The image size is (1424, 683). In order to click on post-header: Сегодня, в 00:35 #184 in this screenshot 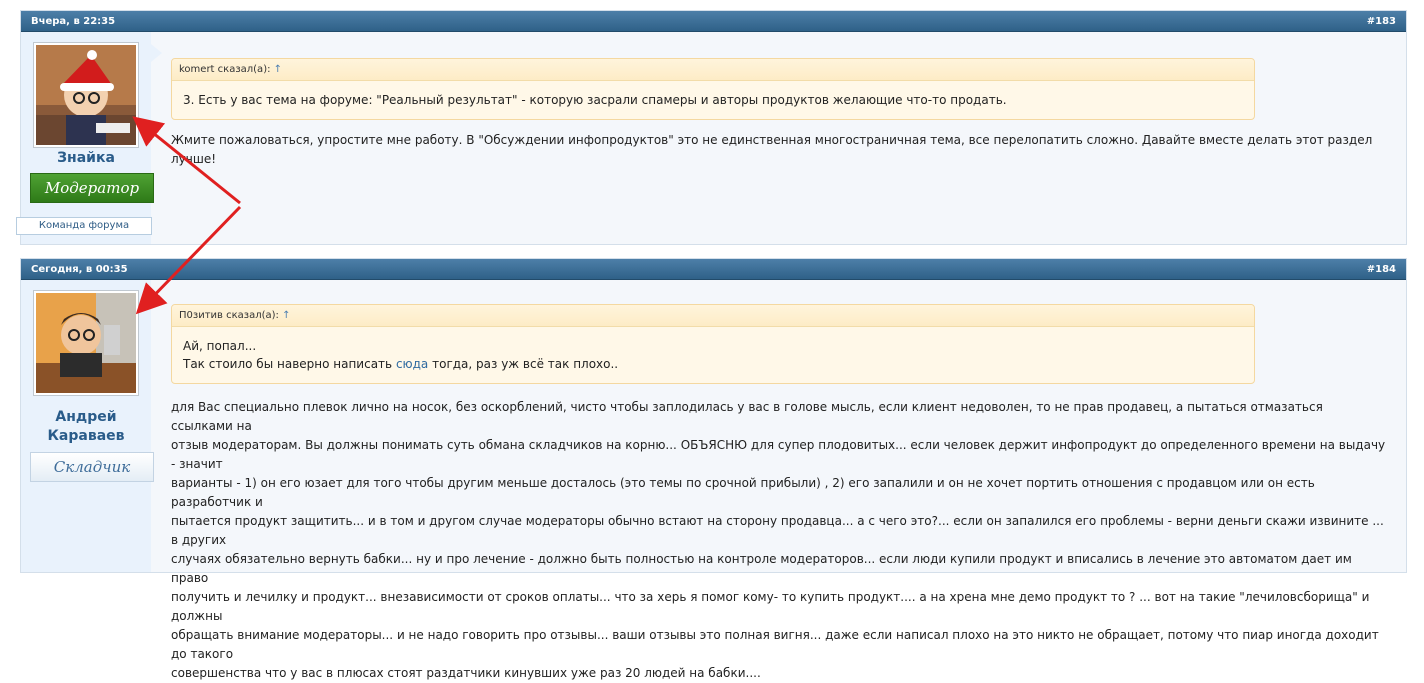, I will do `click(713, 269)`.